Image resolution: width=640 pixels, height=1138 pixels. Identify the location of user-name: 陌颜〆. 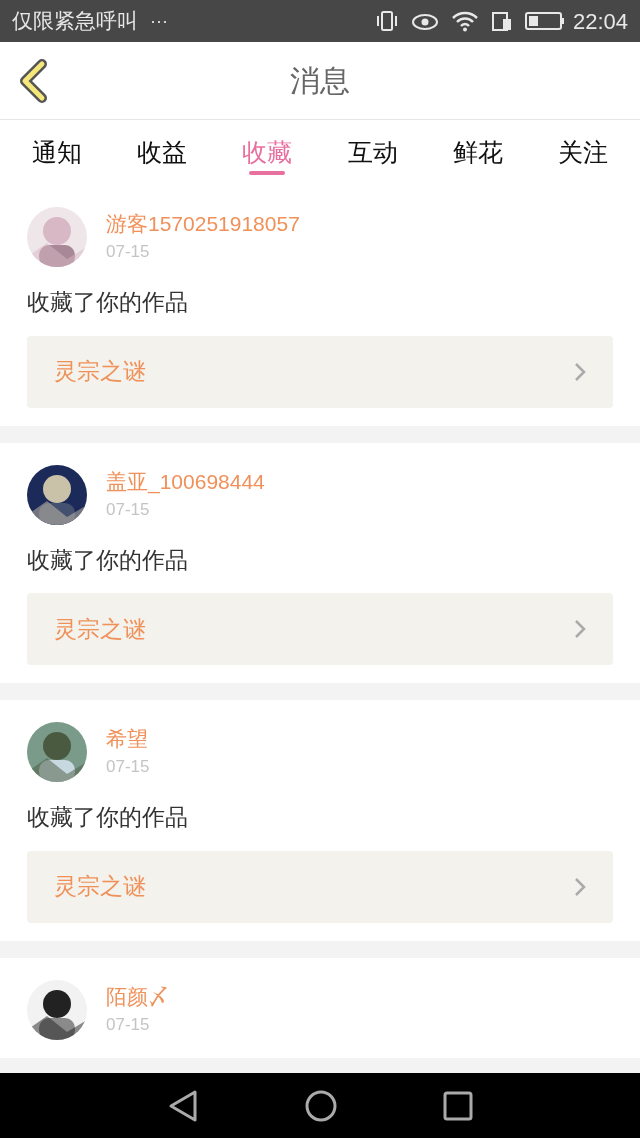
(137, 996).